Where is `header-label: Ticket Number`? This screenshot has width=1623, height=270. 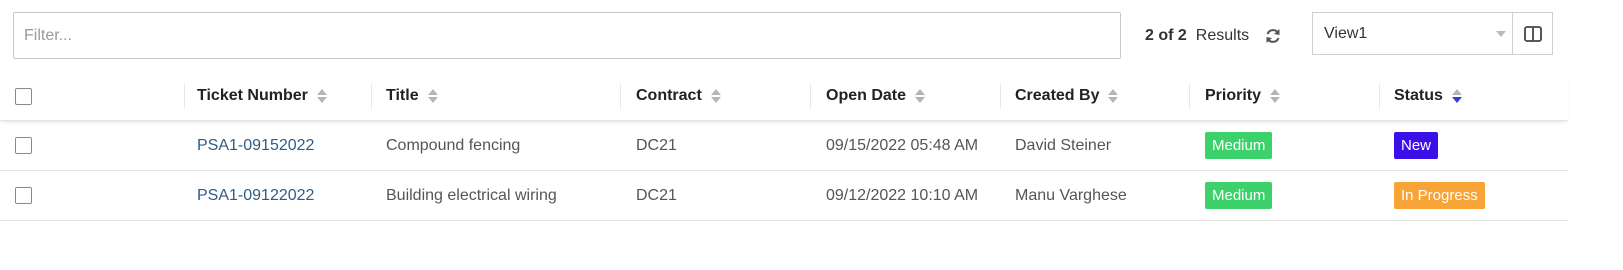
header-label: Ticket Number is located at coordinates (252, 95).